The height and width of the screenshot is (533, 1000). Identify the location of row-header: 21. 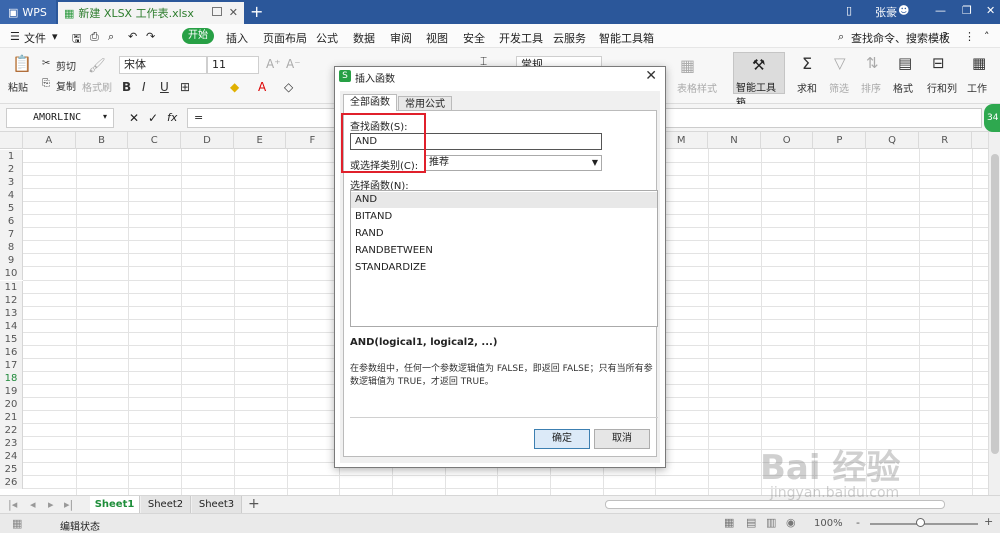
(11, 417).